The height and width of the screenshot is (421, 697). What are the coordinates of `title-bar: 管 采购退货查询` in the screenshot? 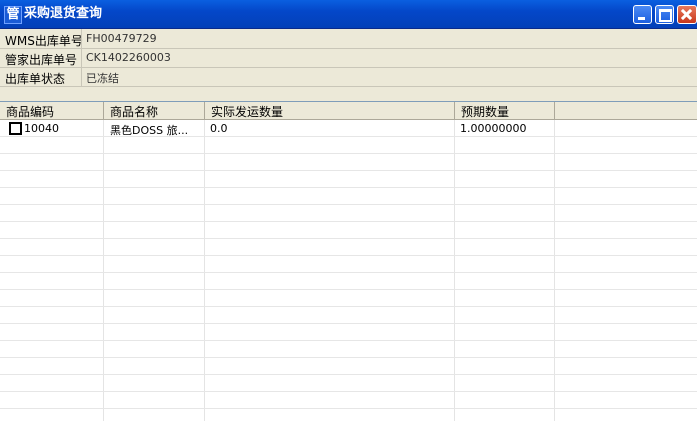 It's located at (348, 14).